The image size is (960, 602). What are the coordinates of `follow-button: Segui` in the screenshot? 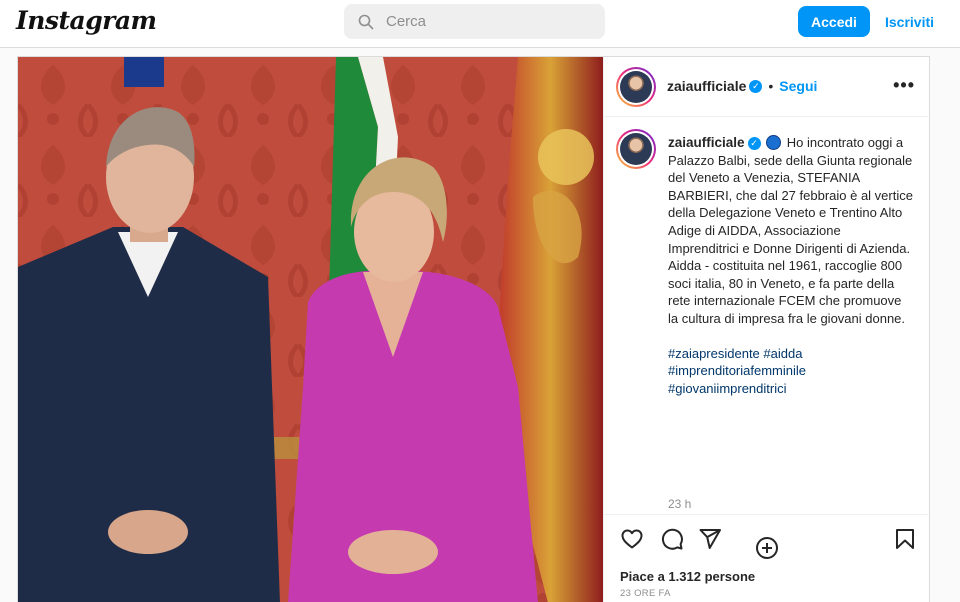 It's located at (798, 86).